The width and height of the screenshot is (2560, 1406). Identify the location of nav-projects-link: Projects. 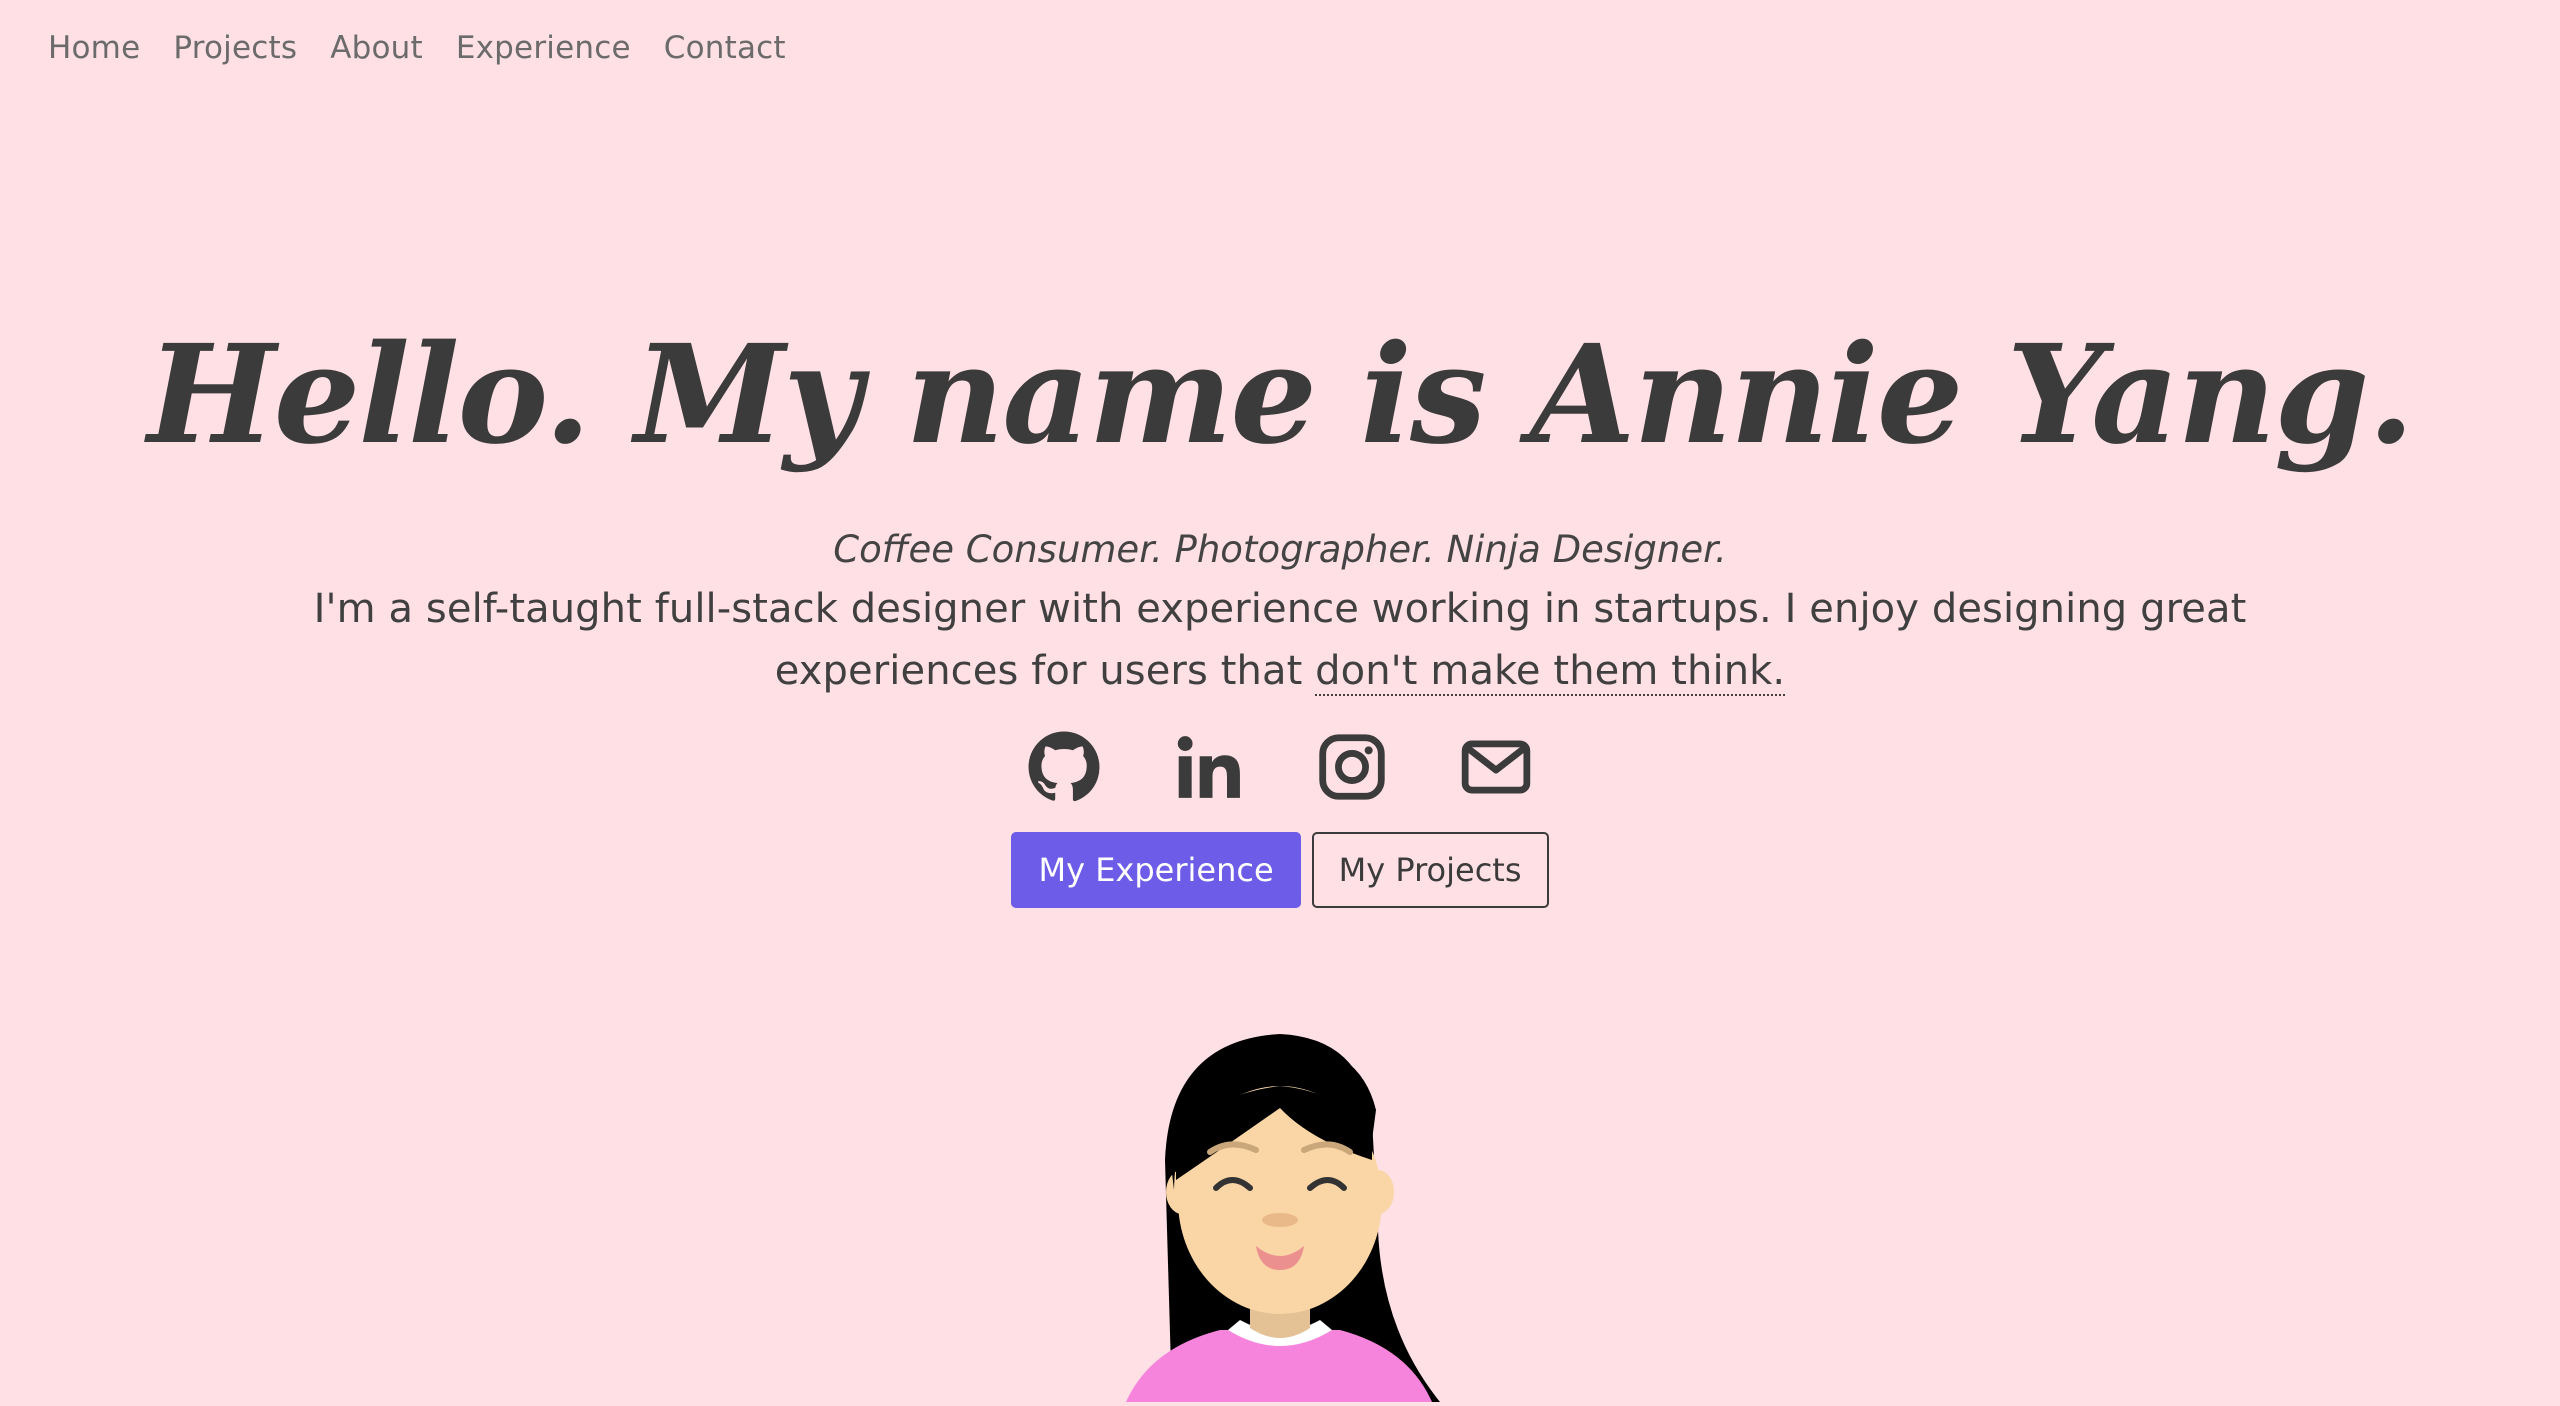
(235, 48).